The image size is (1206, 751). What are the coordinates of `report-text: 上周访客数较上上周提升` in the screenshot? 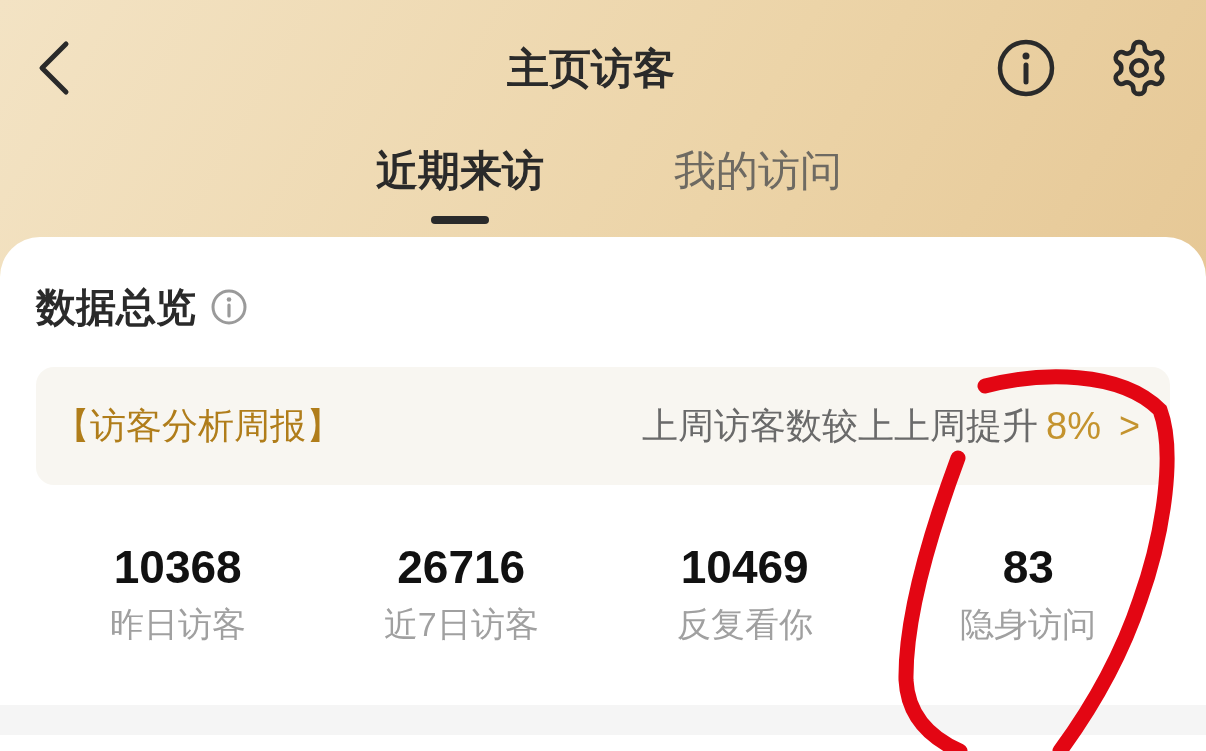 It's located at (840, 426).